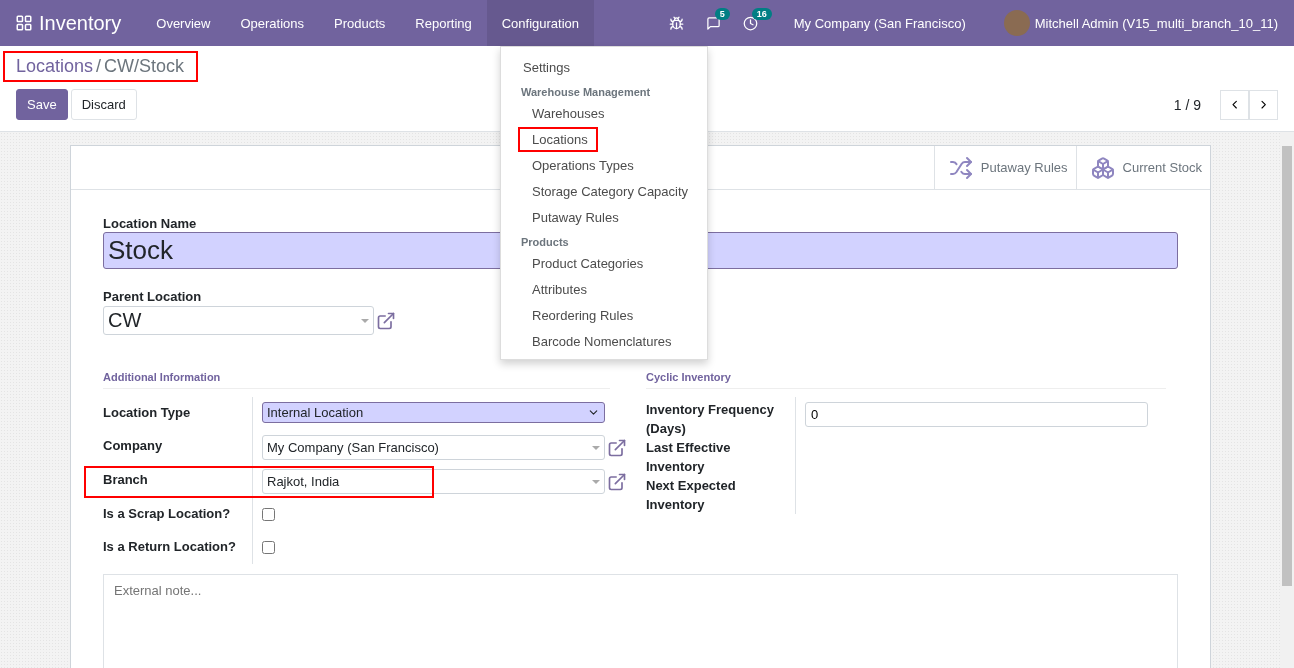  I want to click on field-label: Location Name, so click(150, 223).